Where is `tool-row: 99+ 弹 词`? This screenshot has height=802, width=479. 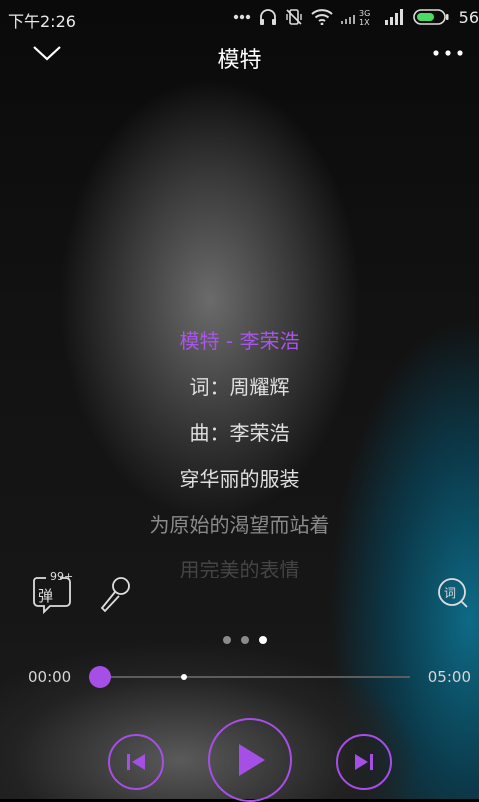
tool-row: 99+ 弹 词 is located at coordinates (239, 593).